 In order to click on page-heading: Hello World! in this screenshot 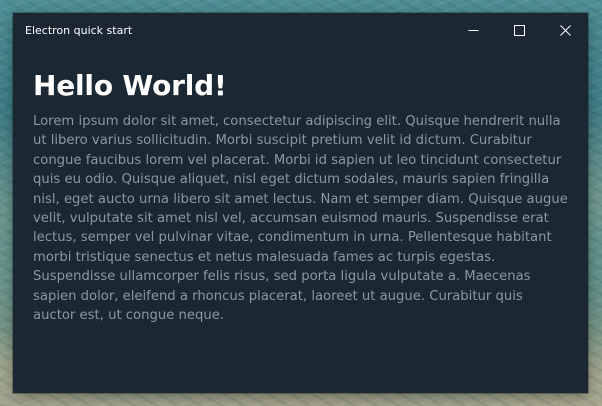, I will do `click(130, 85)`.